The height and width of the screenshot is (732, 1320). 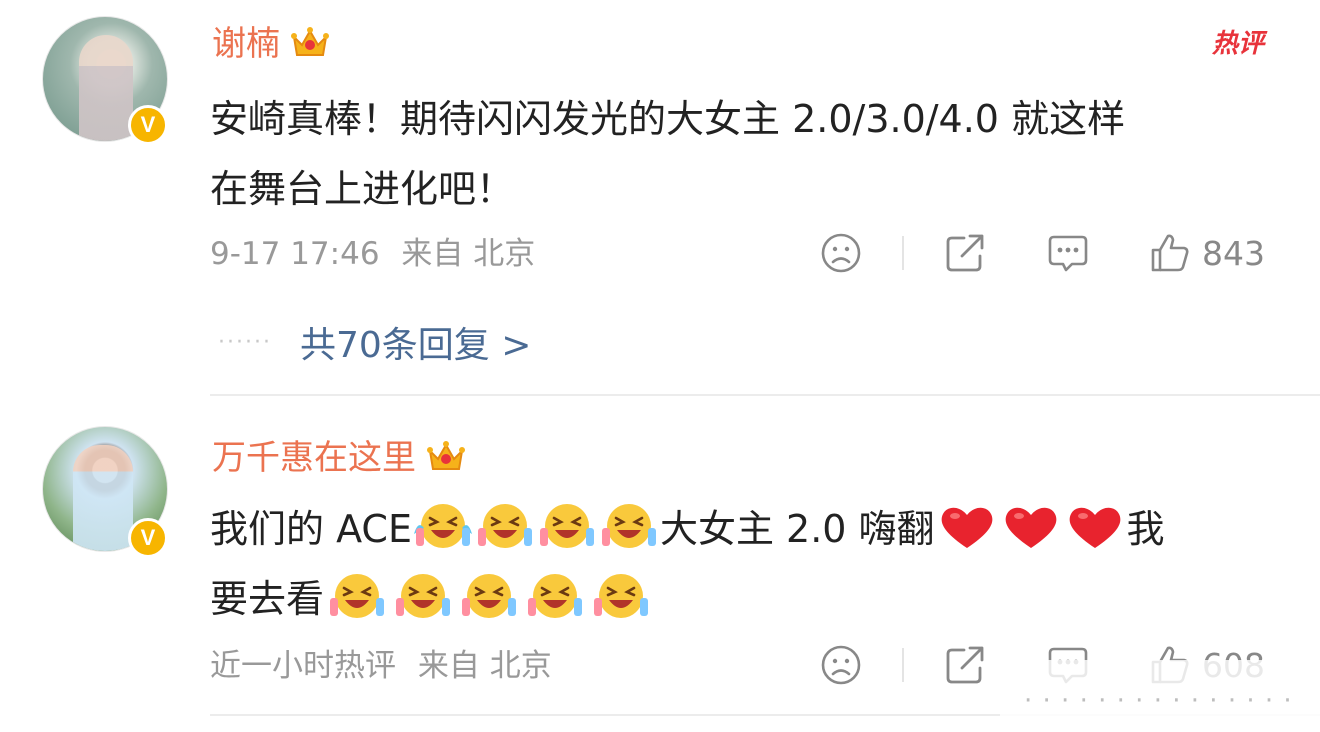 I want to click on comment-text-segment: 要去看, so click(x=267, y=599).